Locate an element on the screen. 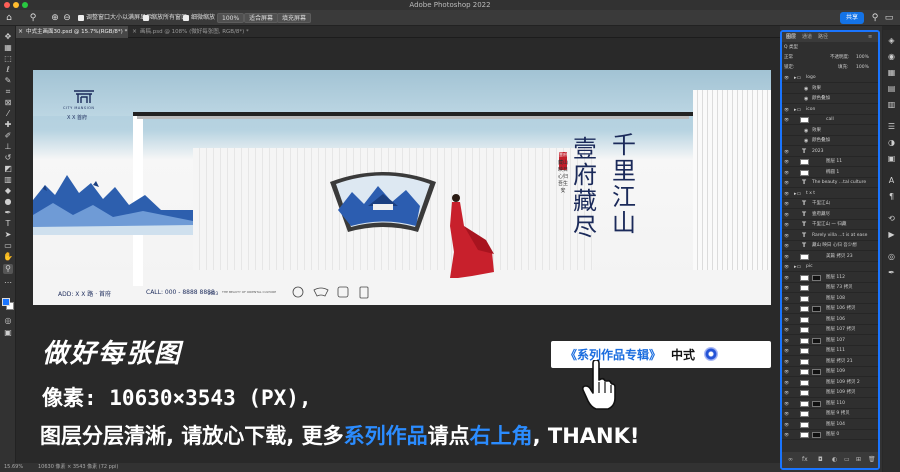 The image size is (900, 472). channels-icon: ◎ is located at coordinates (891, 256).